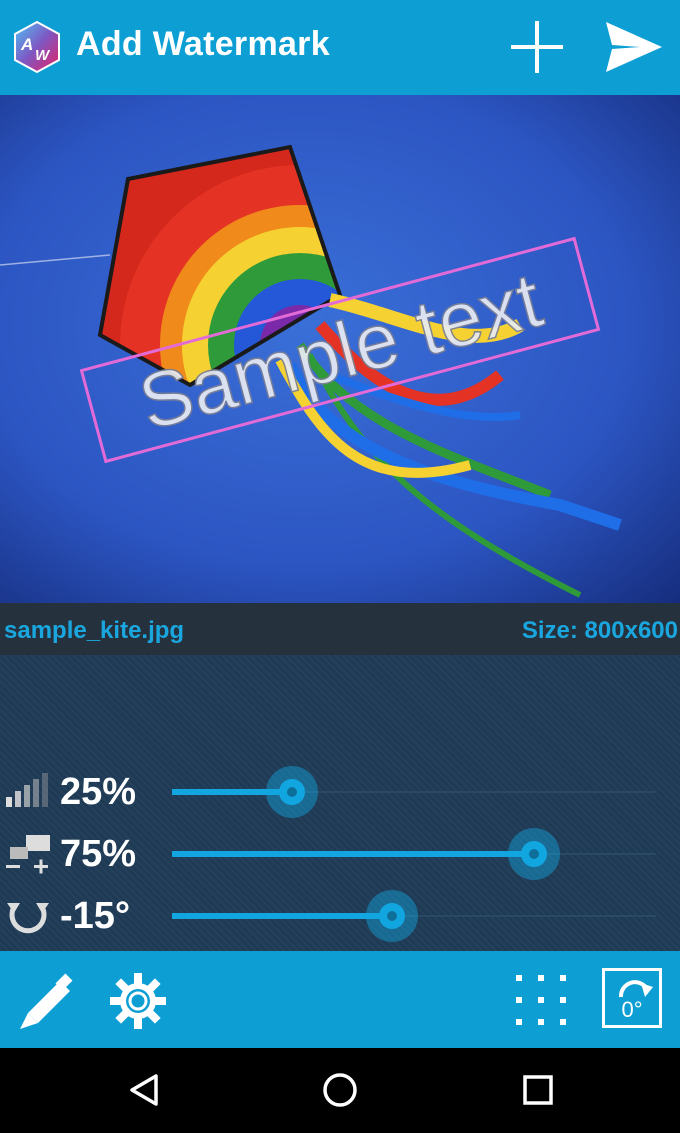 This screenshot has width=680, height=1133. Describe the element at coordinates (27, 790) in the screenshot. I see `opacity-icon` at that location.